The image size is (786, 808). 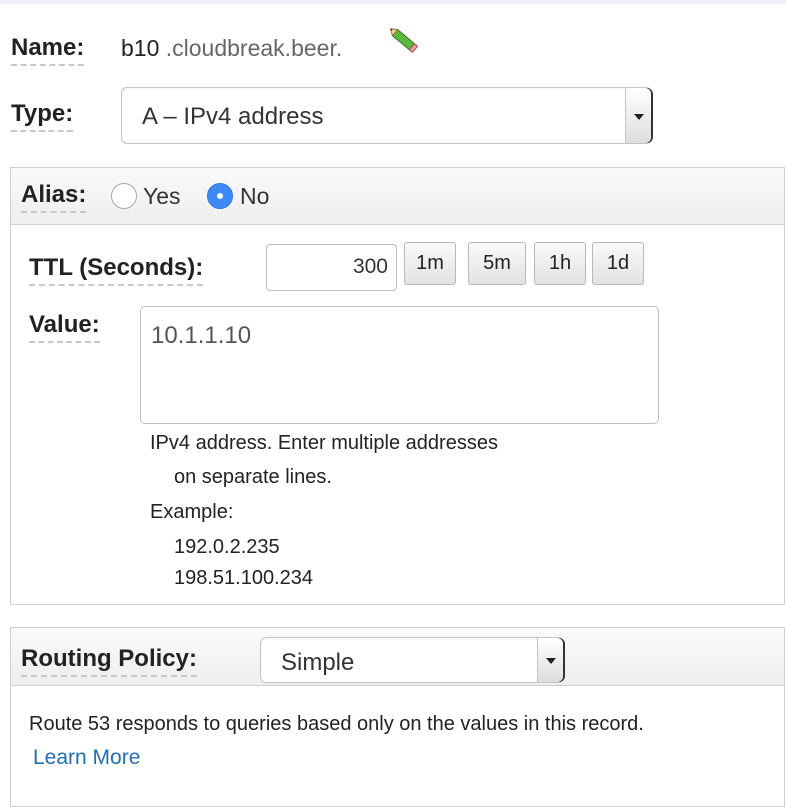 I want to click on record-name-prefix: b10, so click(x=140, y=48).